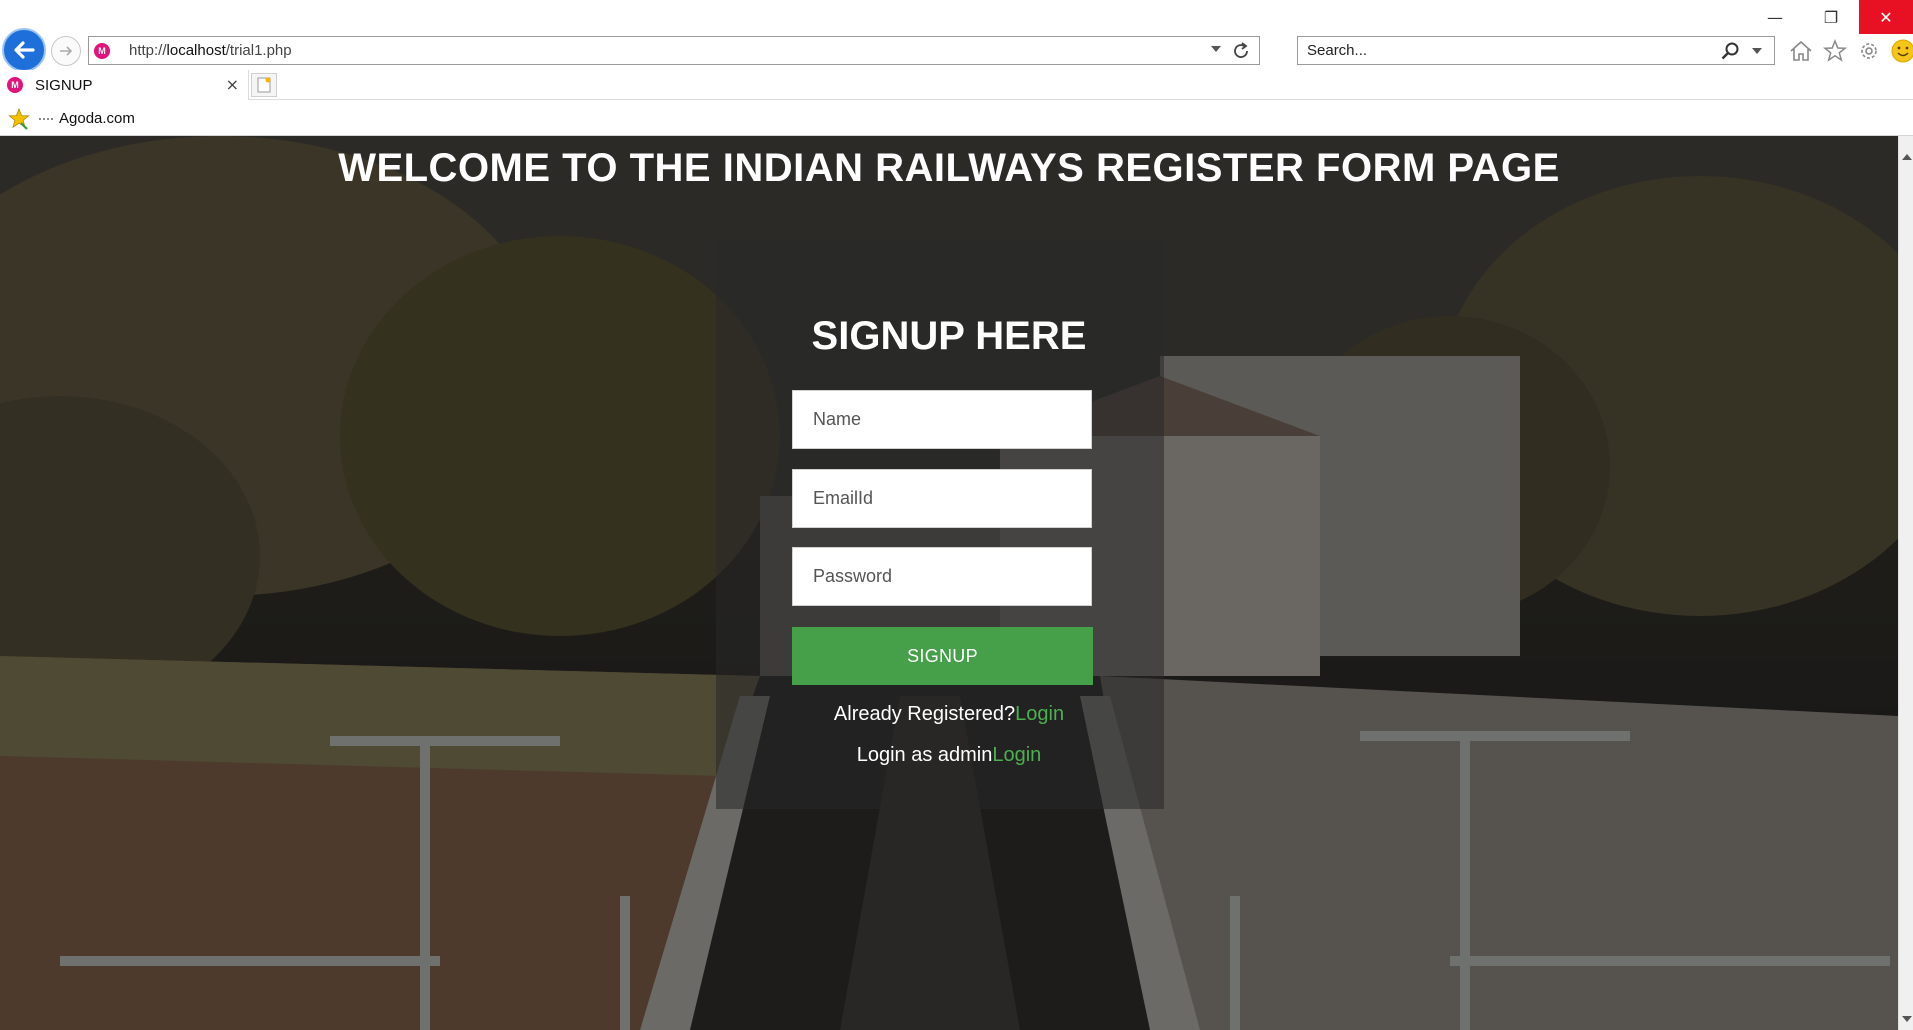  I want to click on favorites-button, so click(1835, 51).